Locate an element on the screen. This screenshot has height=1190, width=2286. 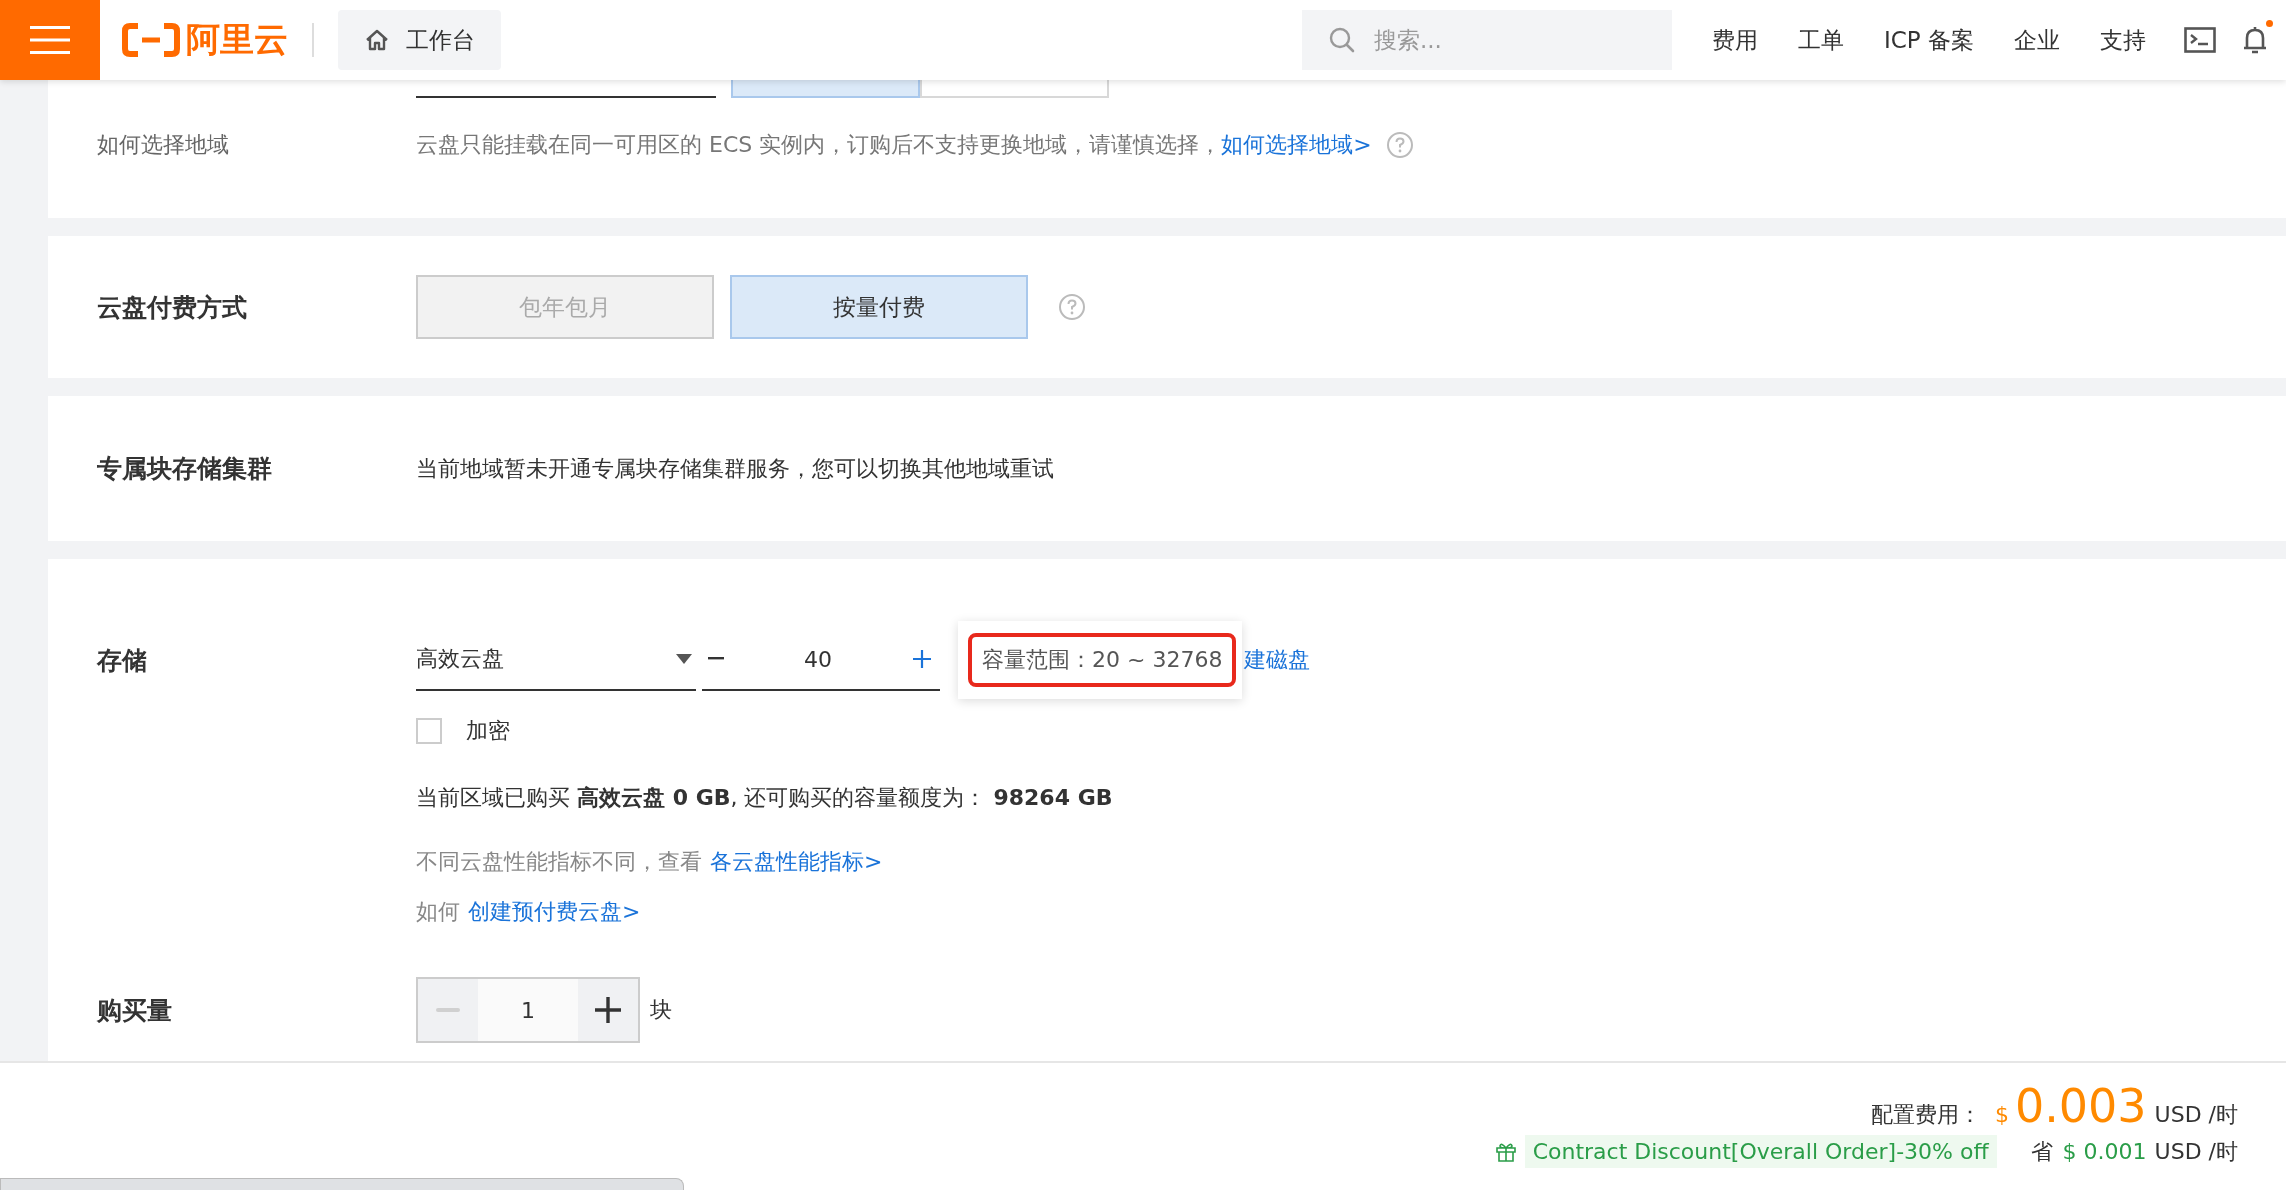
region-note: 云盘只能挂载在同一可用区的 ECS 实例内，订购后不支持更换地域，请谨慎选择， is located at coordinates (819, 145).